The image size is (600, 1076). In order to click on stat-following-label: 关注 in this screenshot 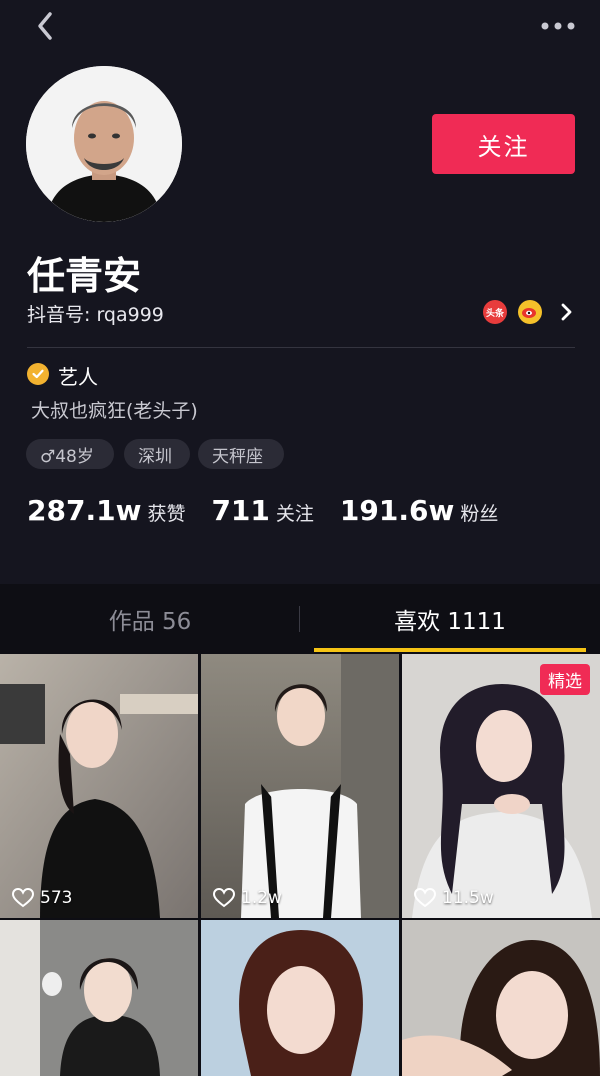, I will do `click(294, 514)`.